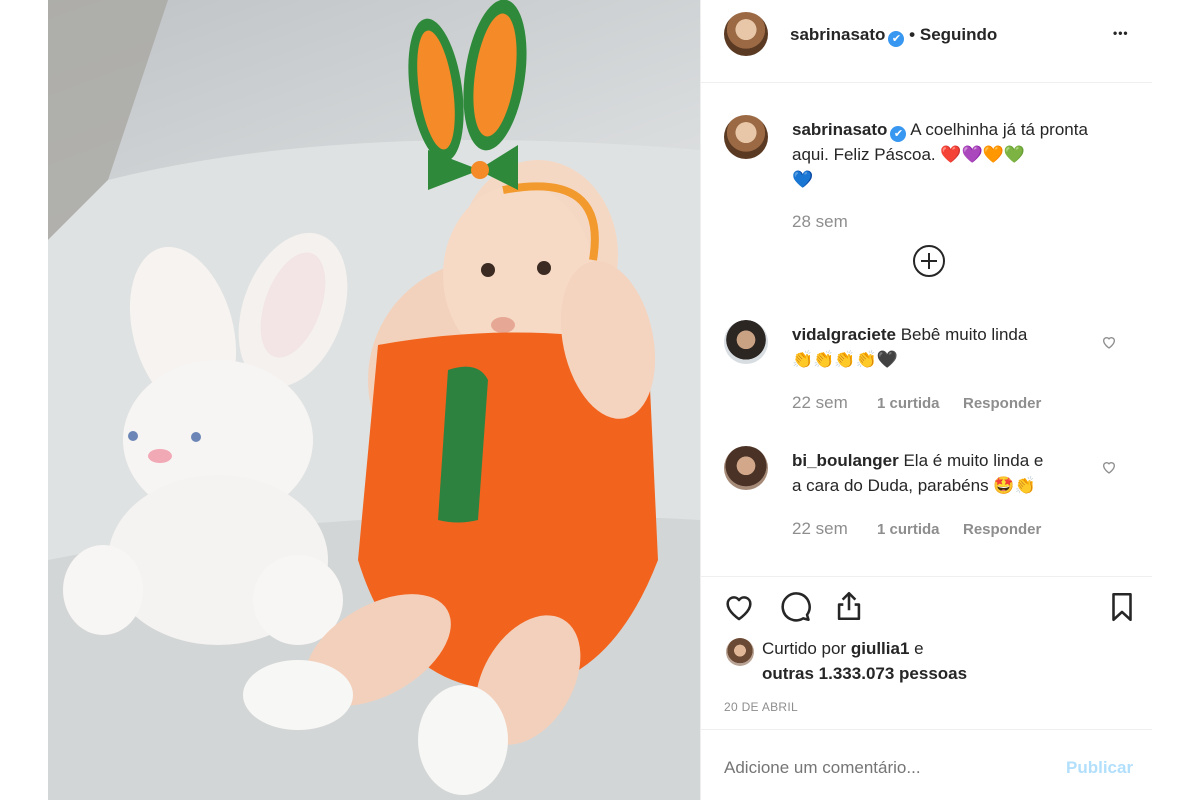 The image size is (1200, 800). I want to click on comment-emoji: 👏👏👏👏🖤, so click(845, 359).